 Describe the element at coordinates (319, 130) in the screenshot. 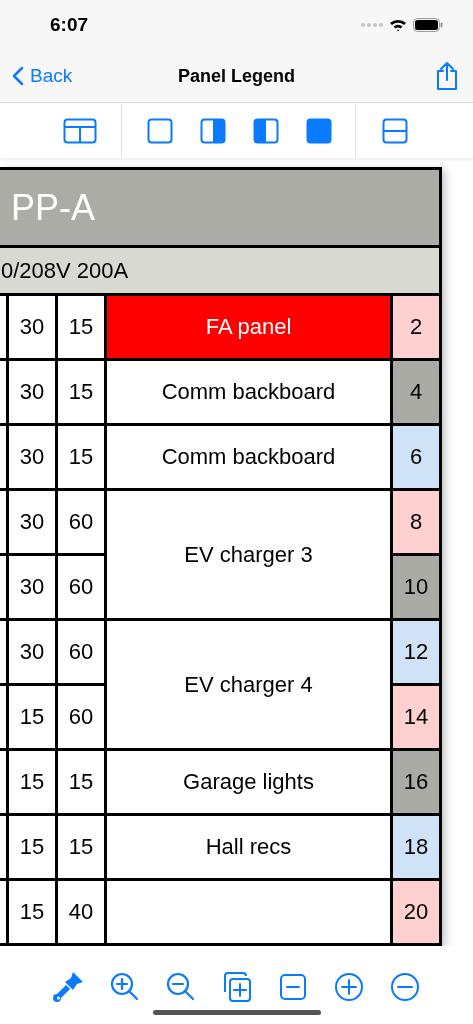

I see `filled-square-icon` at that location.